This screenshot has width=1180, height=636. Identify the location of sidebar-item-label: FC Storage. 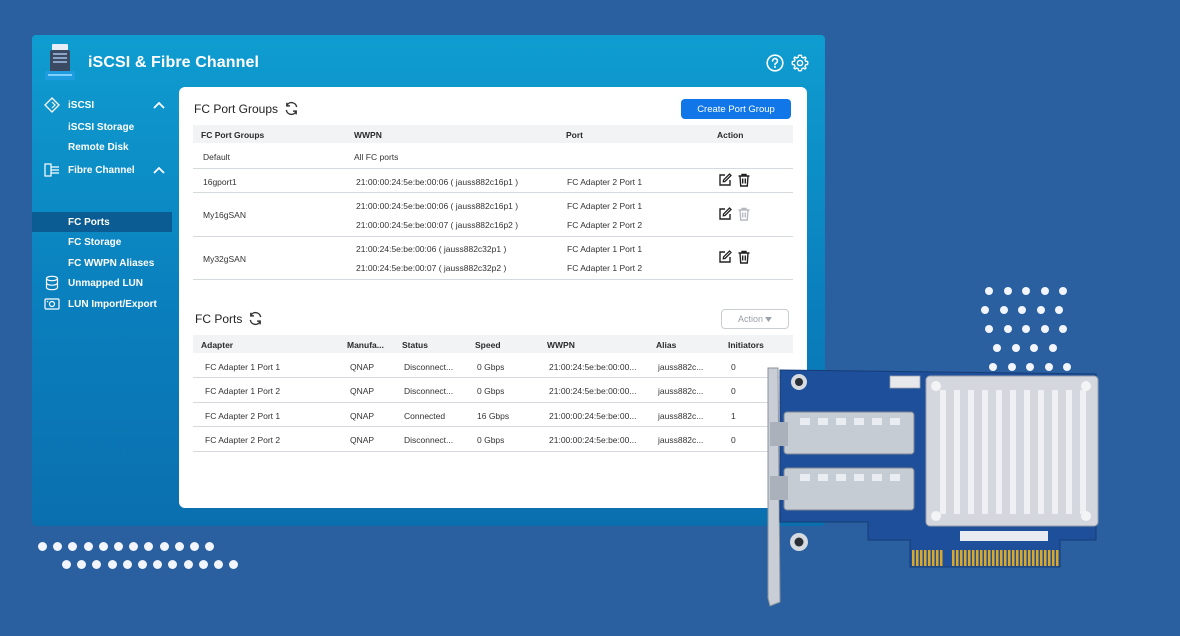
(95, 242).